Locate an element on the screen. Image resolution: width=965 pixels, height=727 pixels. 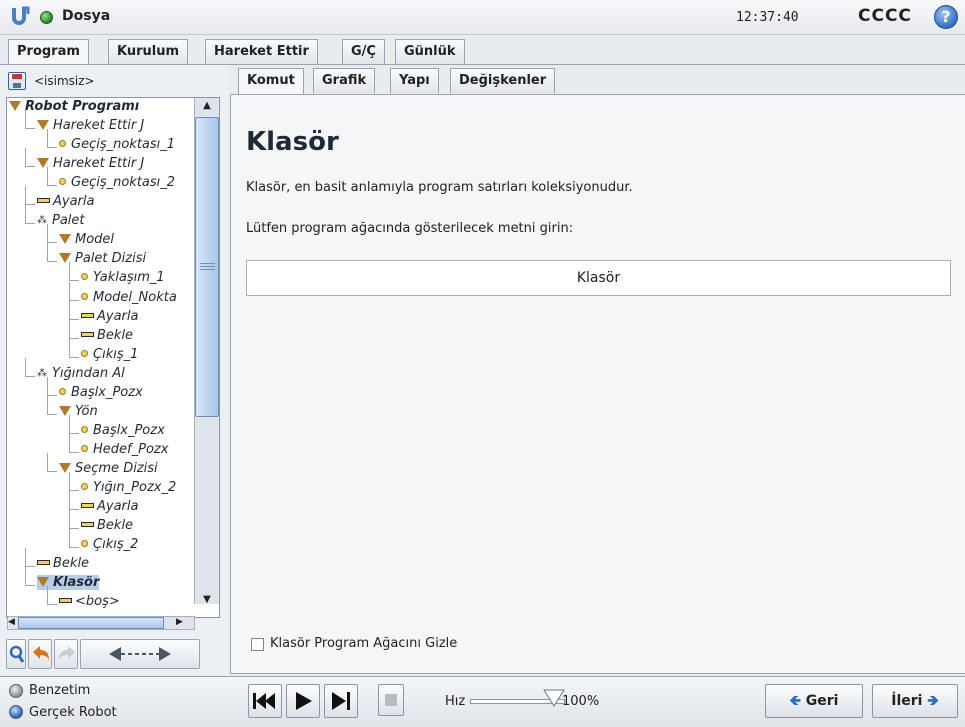
next-button: İleri 🡺 is located at coordinates (915, 701).